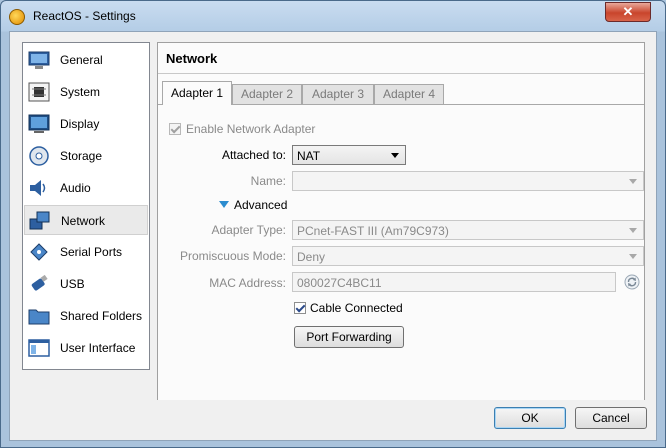 Image resolution: width=666 pixels, height=448 pixels. I want to click on tab-adapter-4: Adapter 4, so click(409, 94).